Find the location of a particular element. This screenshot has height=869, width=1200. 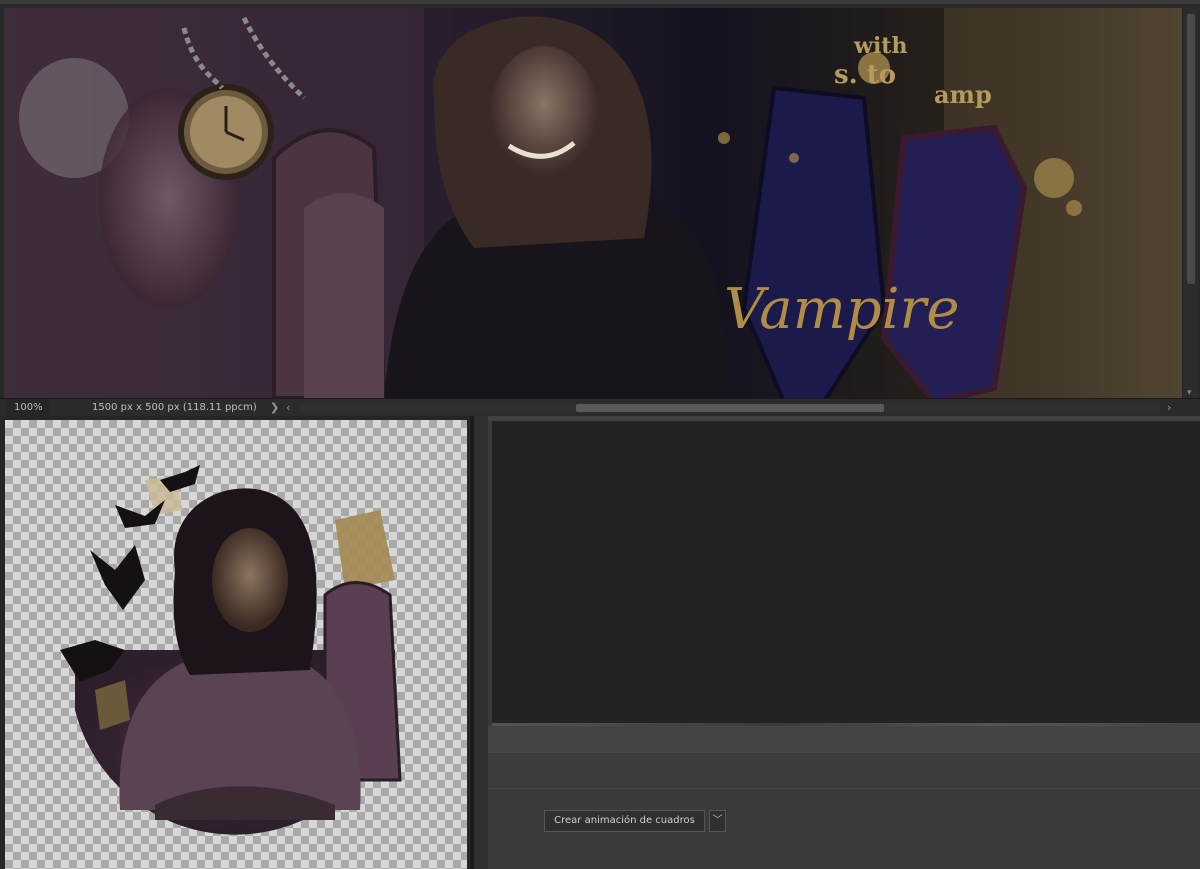

profile-cutout-artwork is located at coordinates (231, 650).